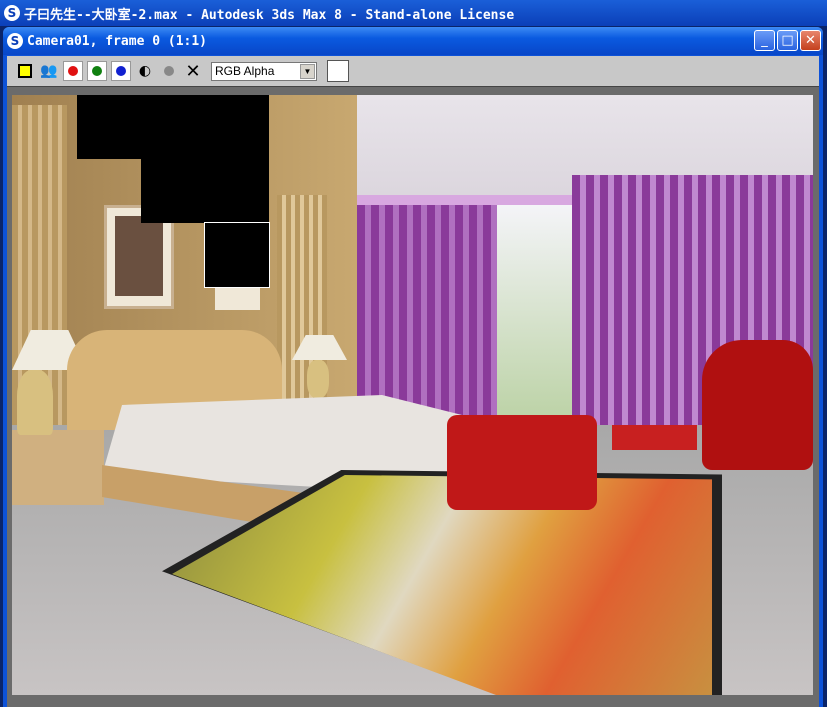  I want to click on gray-dot-icon, so click(169, 71).